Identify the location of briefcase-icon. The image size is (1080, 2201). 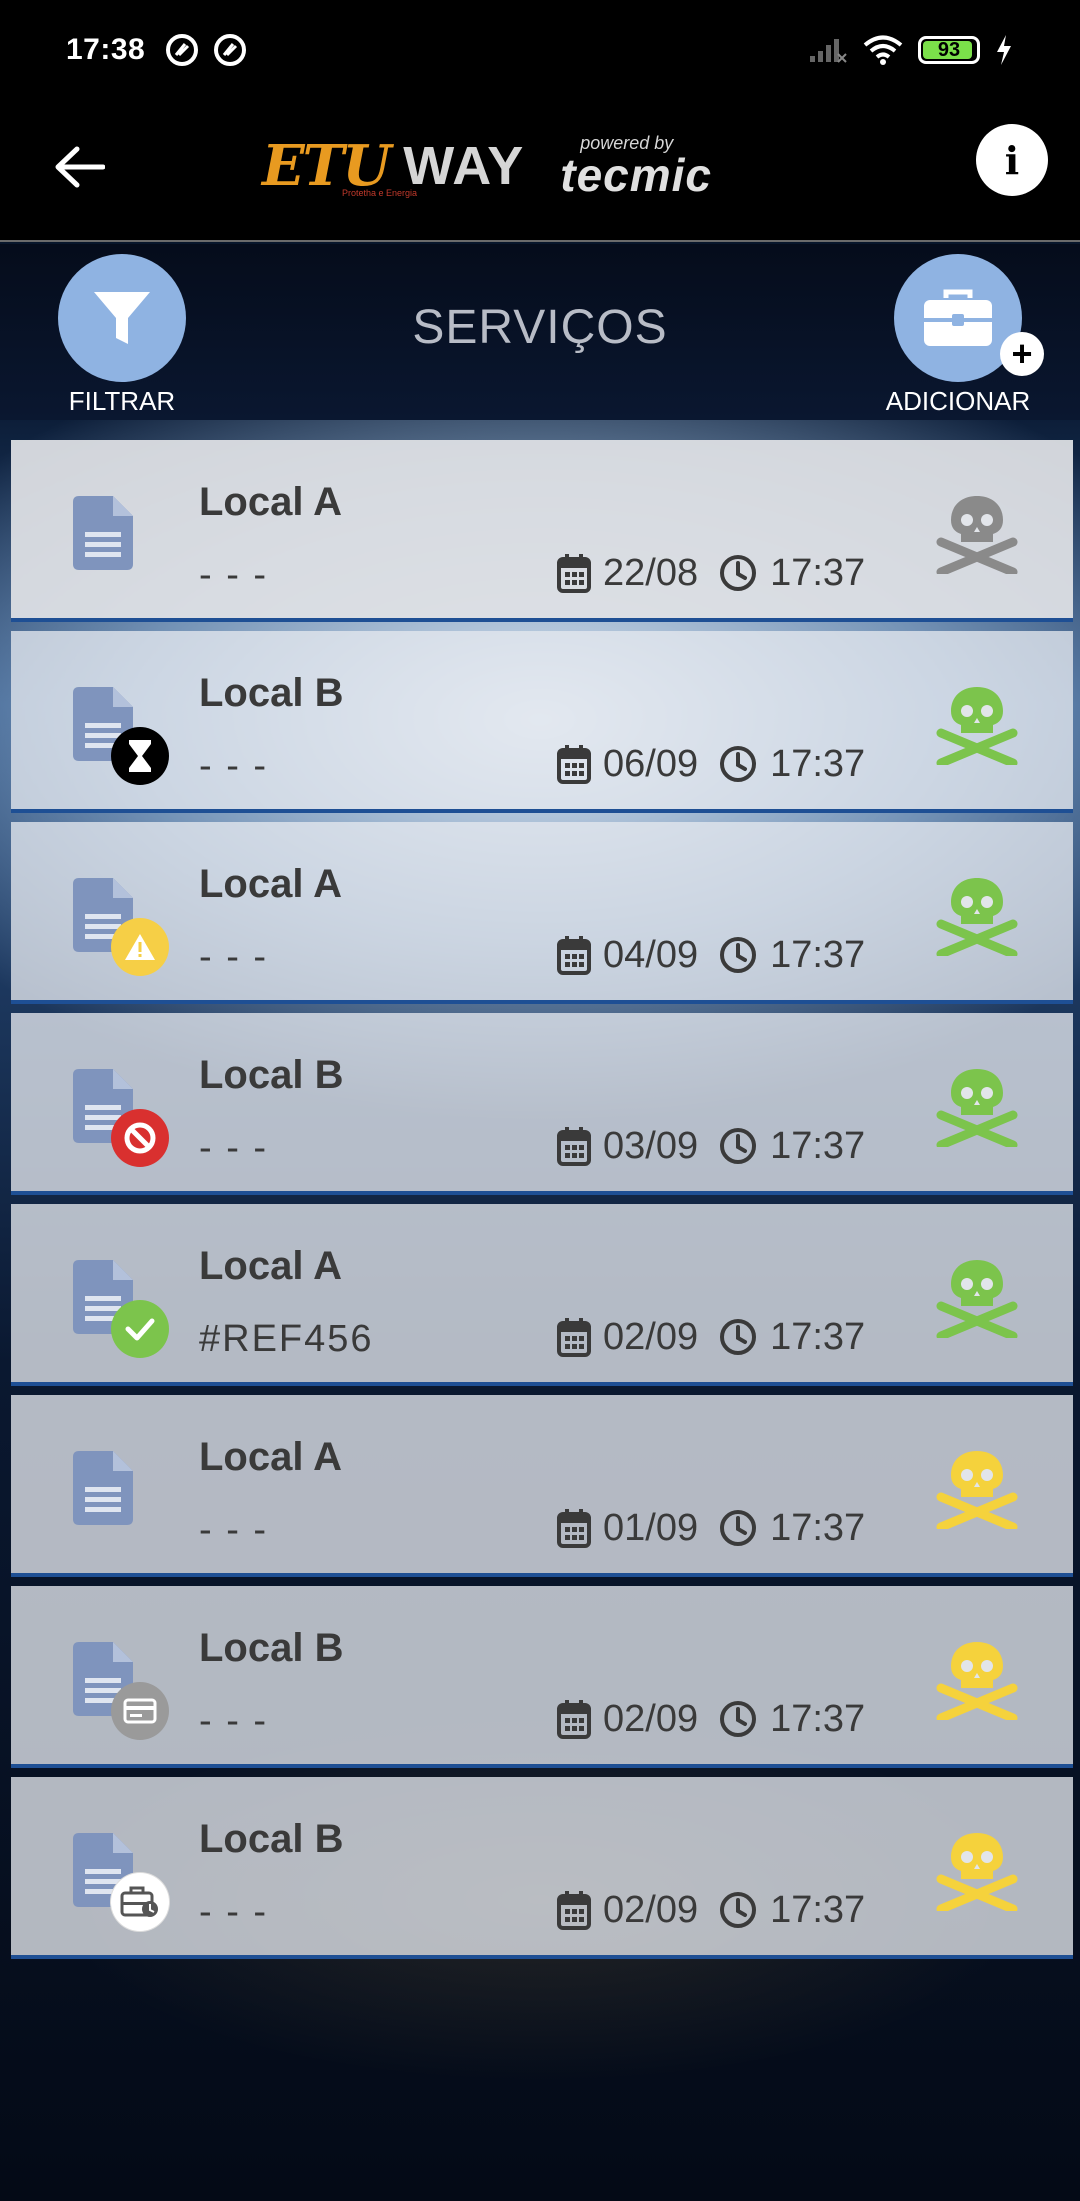
(958, 317).